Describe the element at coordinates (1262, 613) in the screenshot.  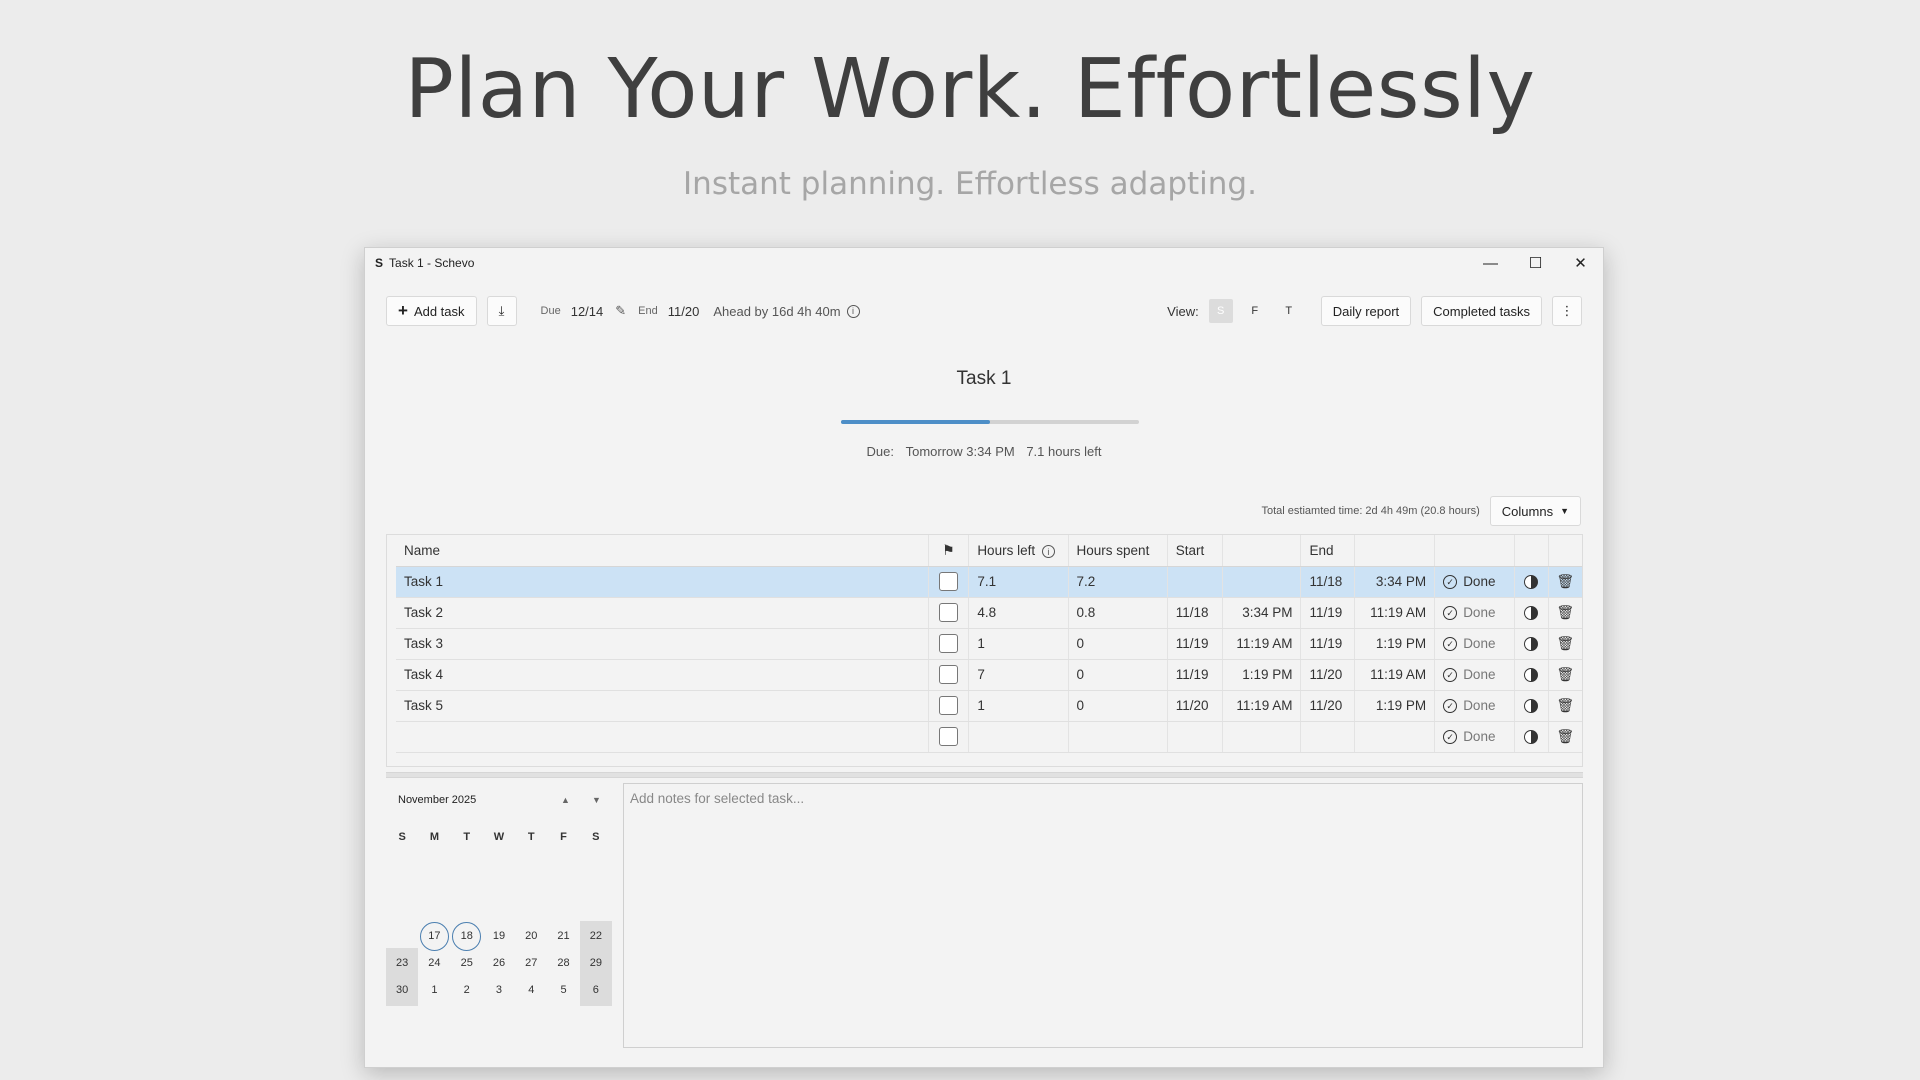
I see `start-time: 3:34 PM` at that location.